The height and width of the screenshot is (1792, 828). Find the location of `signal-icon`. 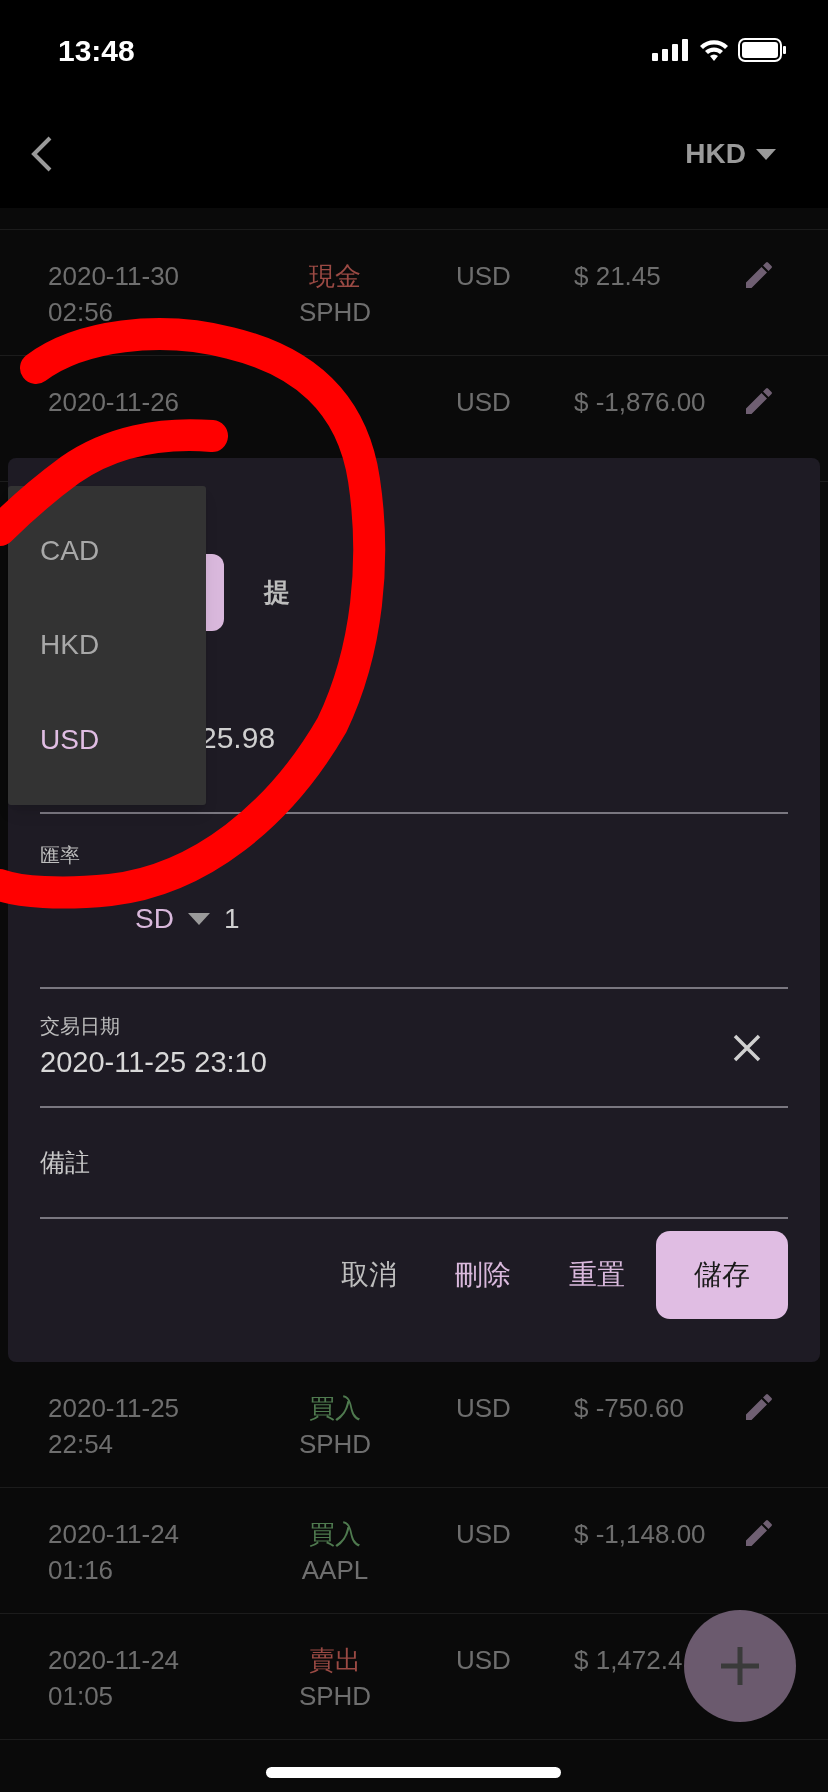

signal-icon is located at coordinates (671, 50).